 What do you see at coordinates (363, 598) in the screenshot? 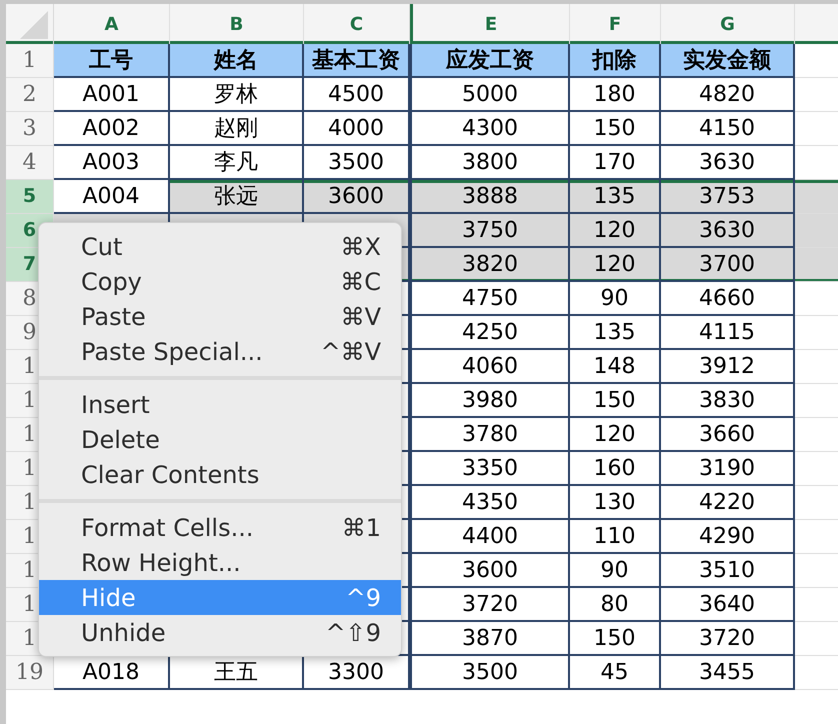
I see `shortcut-text: ^9` at bounding box center [363, 598].